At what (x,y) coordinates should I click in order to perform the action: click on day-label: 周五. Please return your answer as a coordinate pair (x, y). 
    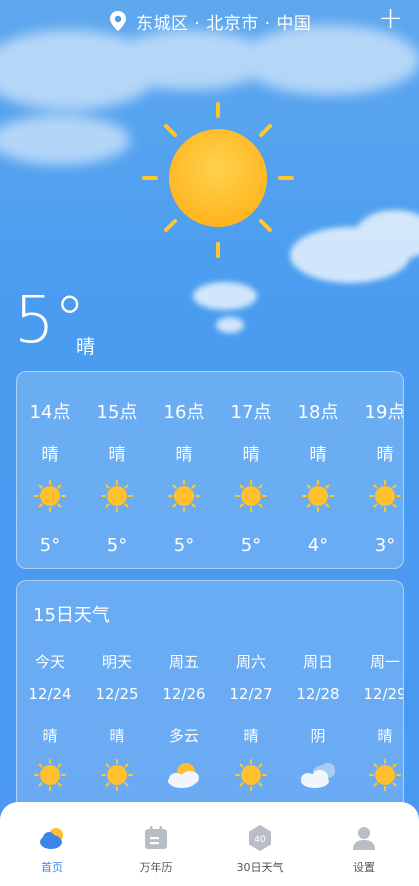
    Looking at the image, I should click on (183, 662).